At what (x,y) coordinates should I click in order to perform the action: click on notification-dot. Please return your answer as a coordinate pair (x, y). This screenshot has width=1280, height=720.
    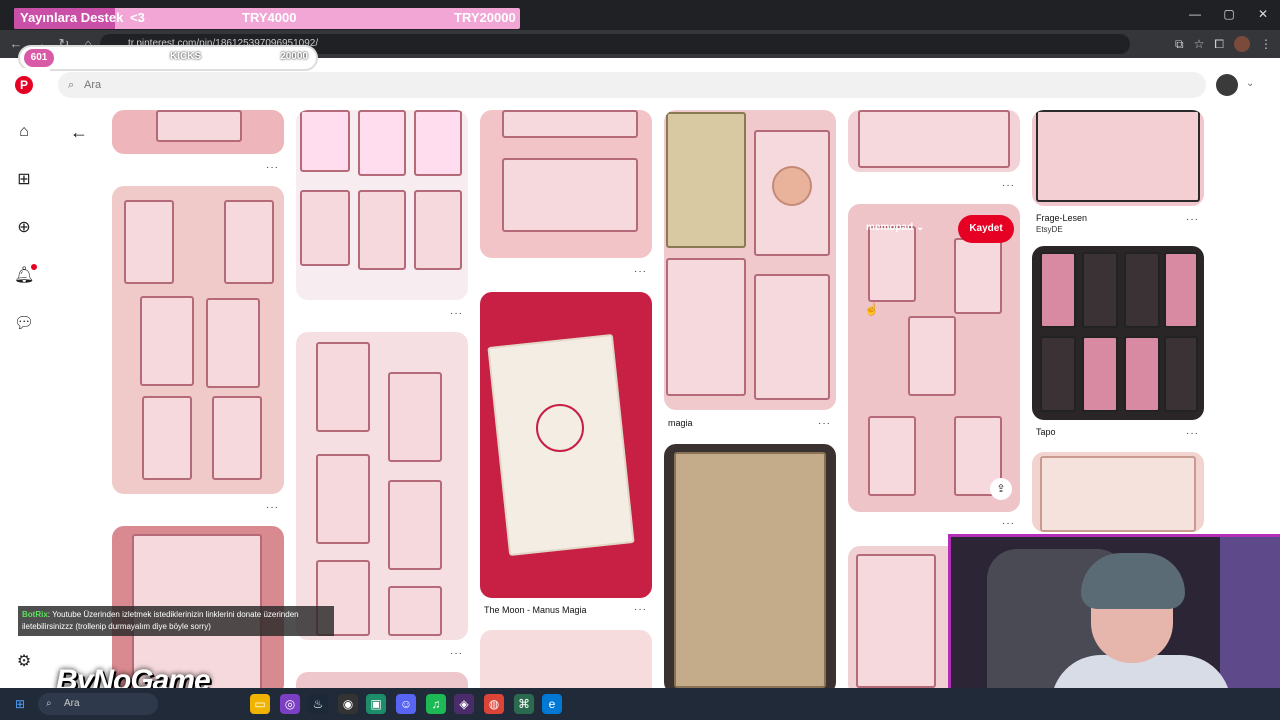
    Looking at the image, I should click on (34, 267).